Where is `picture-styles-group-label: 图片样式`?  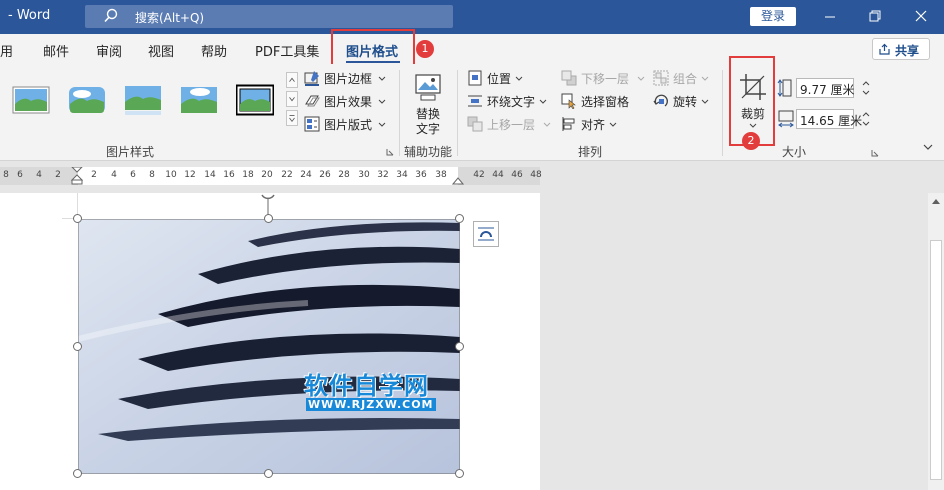
picture-styles-group-label: 图片样式 is located at coordinates (130, 152).